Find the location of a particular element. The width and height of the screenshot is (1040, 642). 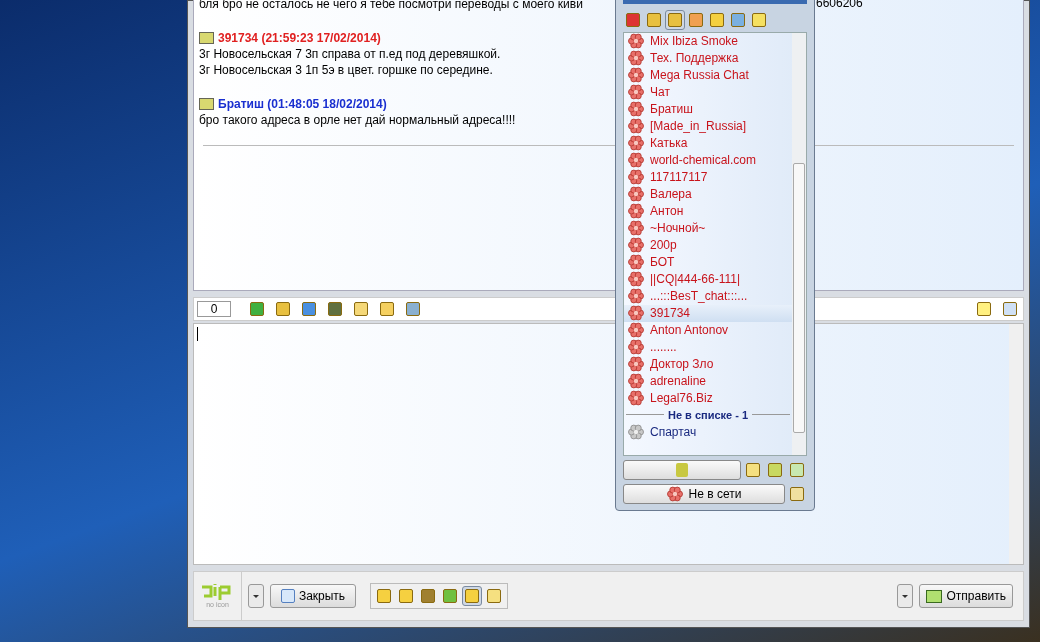

contact-name: Спартач is located at coordinates (673, 432).